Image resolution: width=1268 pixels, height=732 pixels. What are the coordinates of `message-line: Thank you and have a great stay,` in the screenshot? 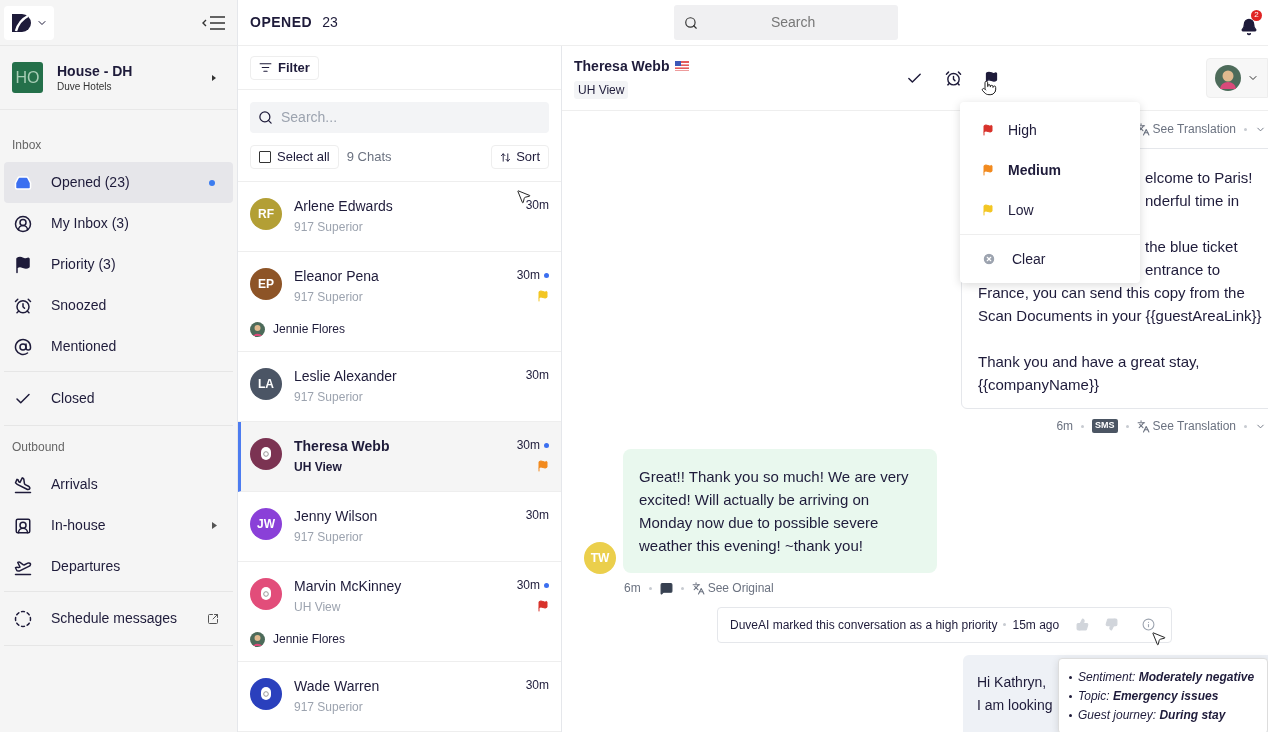 It's located at (1089, 362).